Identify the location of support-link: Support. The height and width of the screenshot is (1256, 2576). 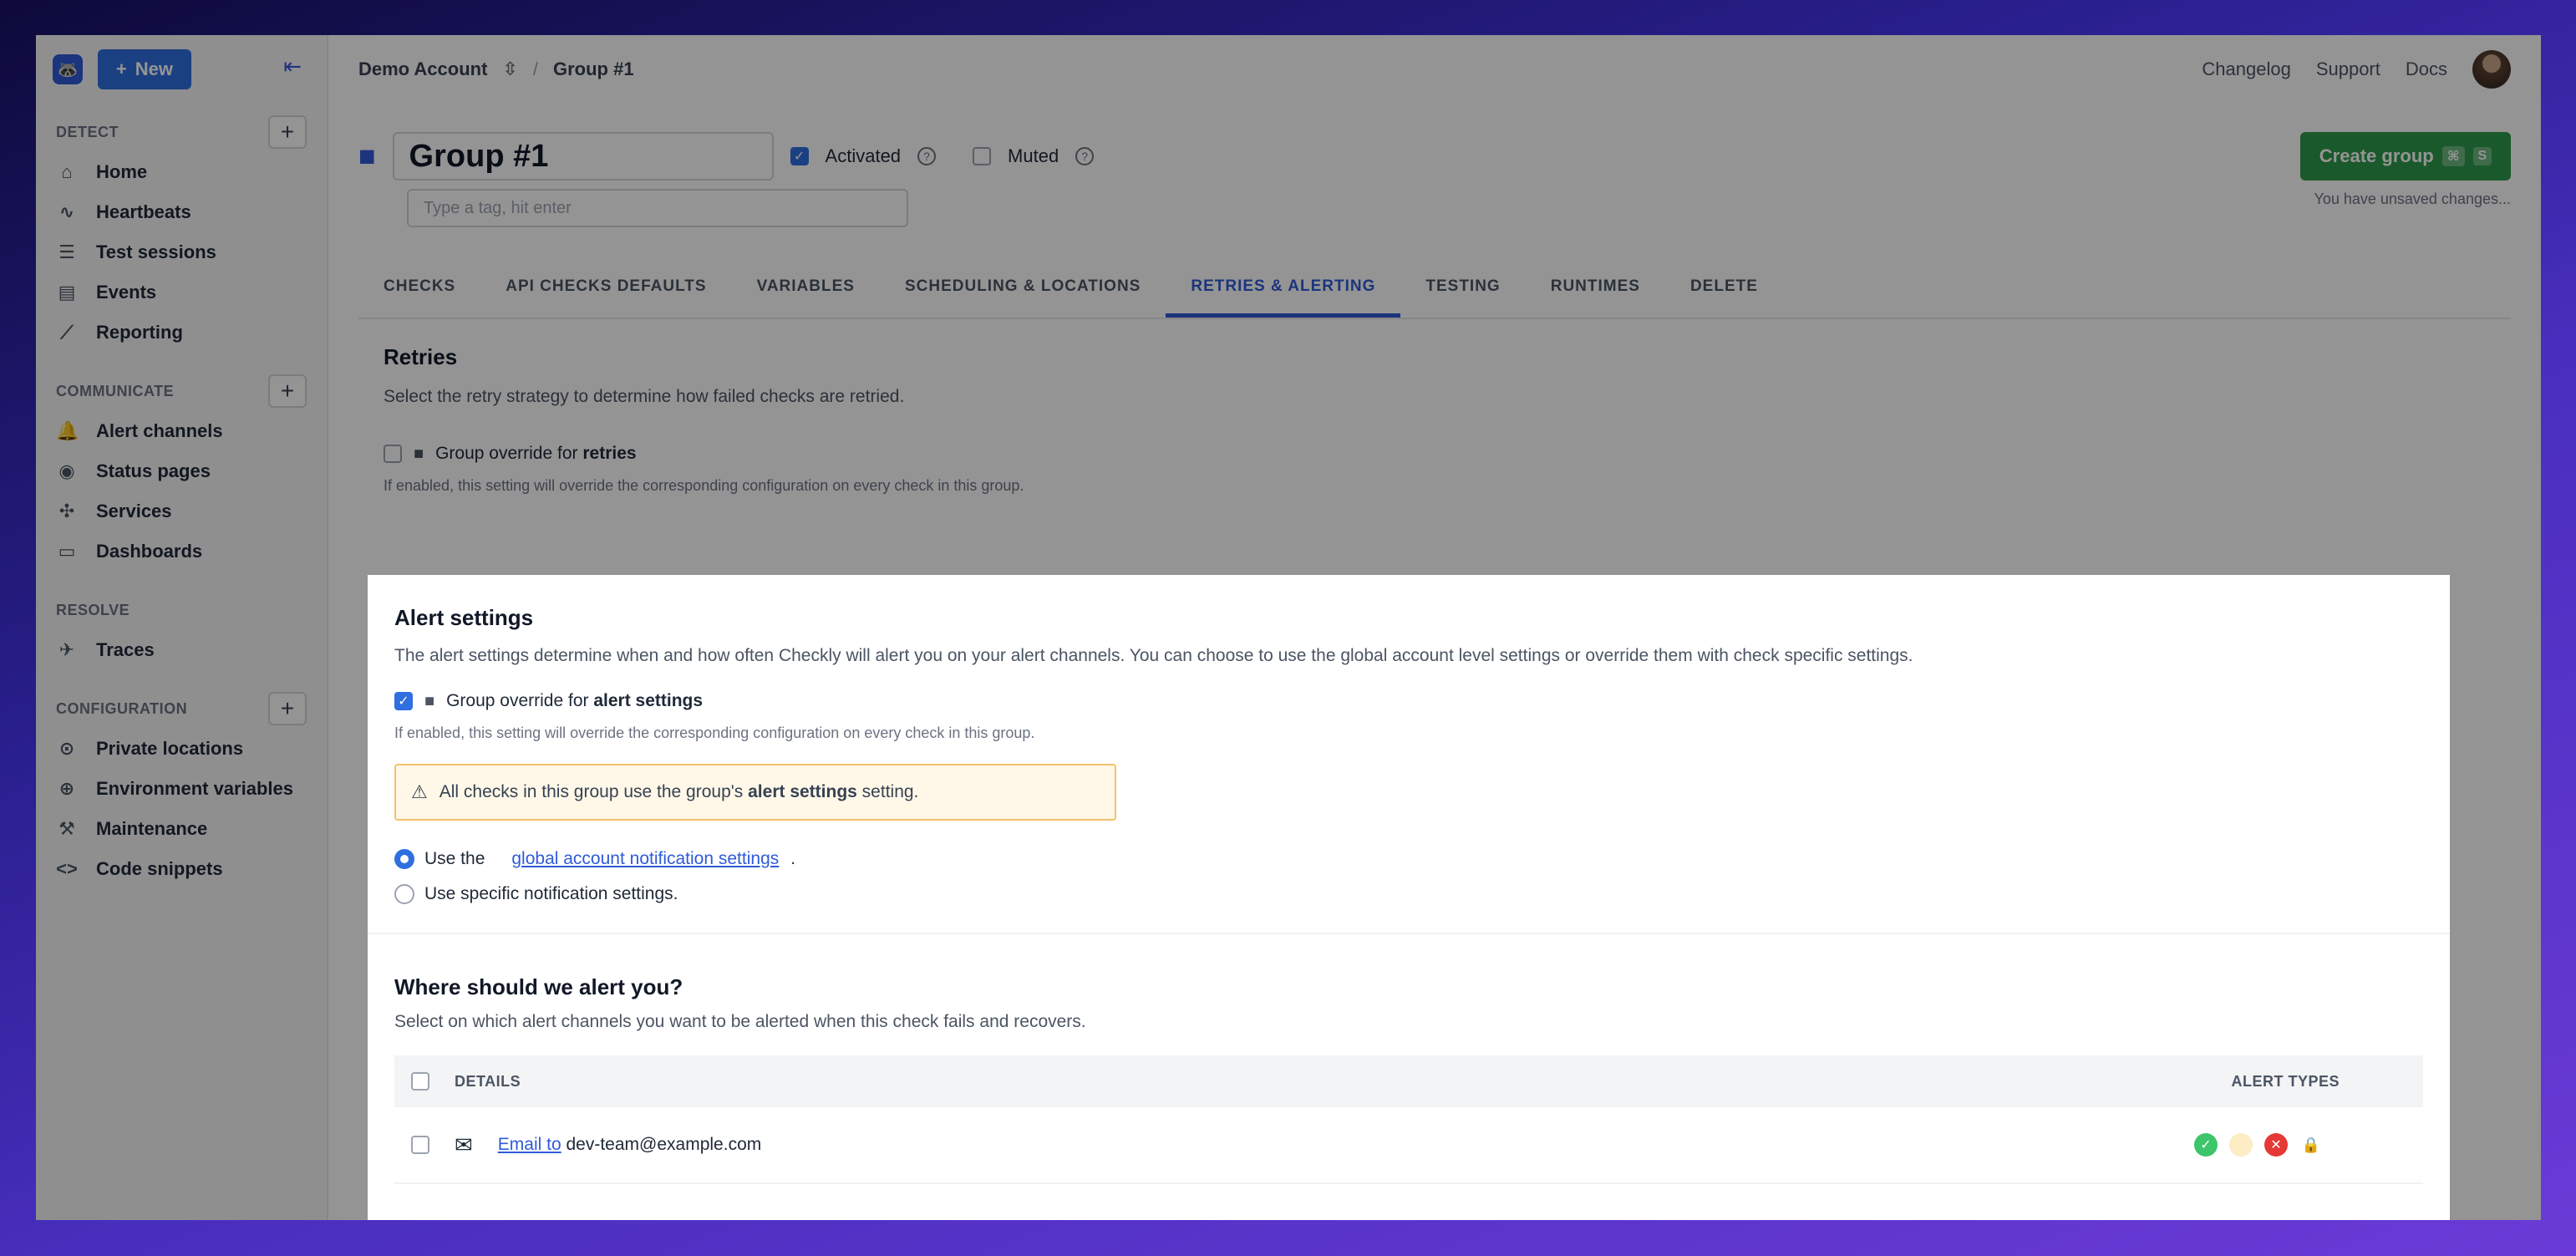
(2348, 69).